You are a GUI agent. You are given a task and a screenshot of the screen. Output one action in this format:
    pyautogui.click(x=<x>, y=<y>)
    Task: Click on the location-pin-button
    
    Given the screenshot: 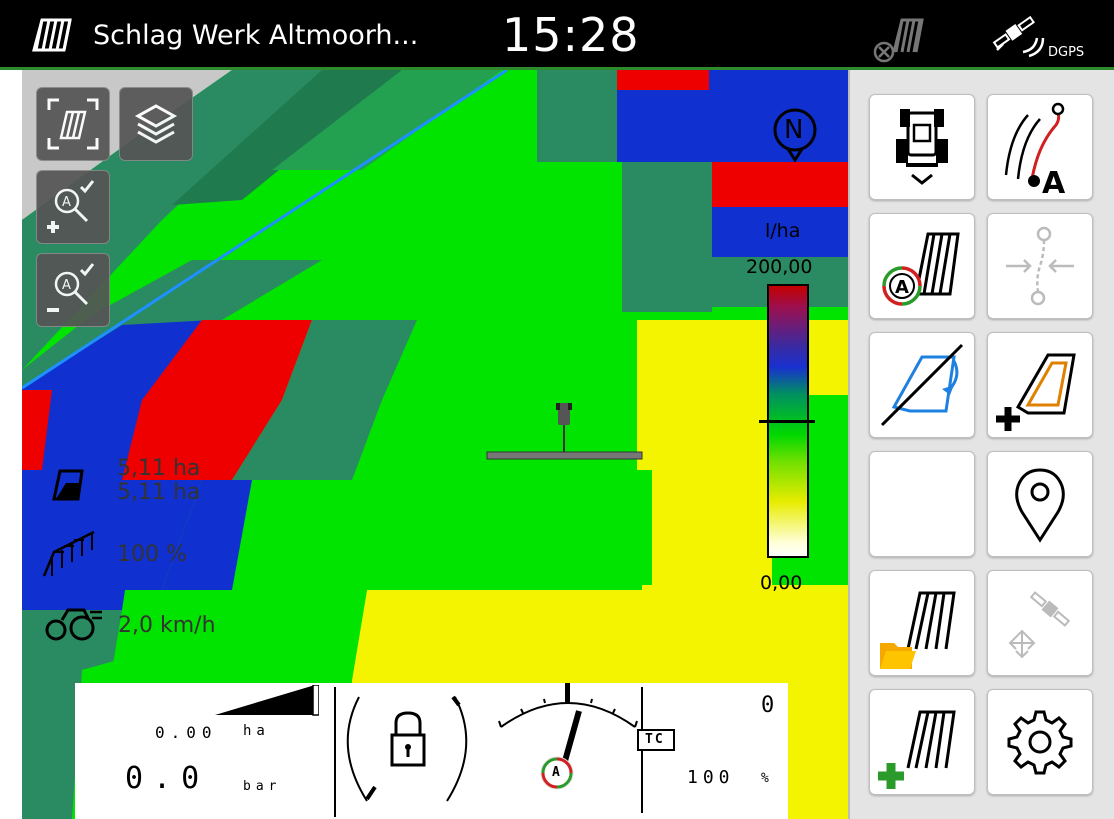 What is the action you would take?
    pyautogui.click(x=1040, y=504)
    